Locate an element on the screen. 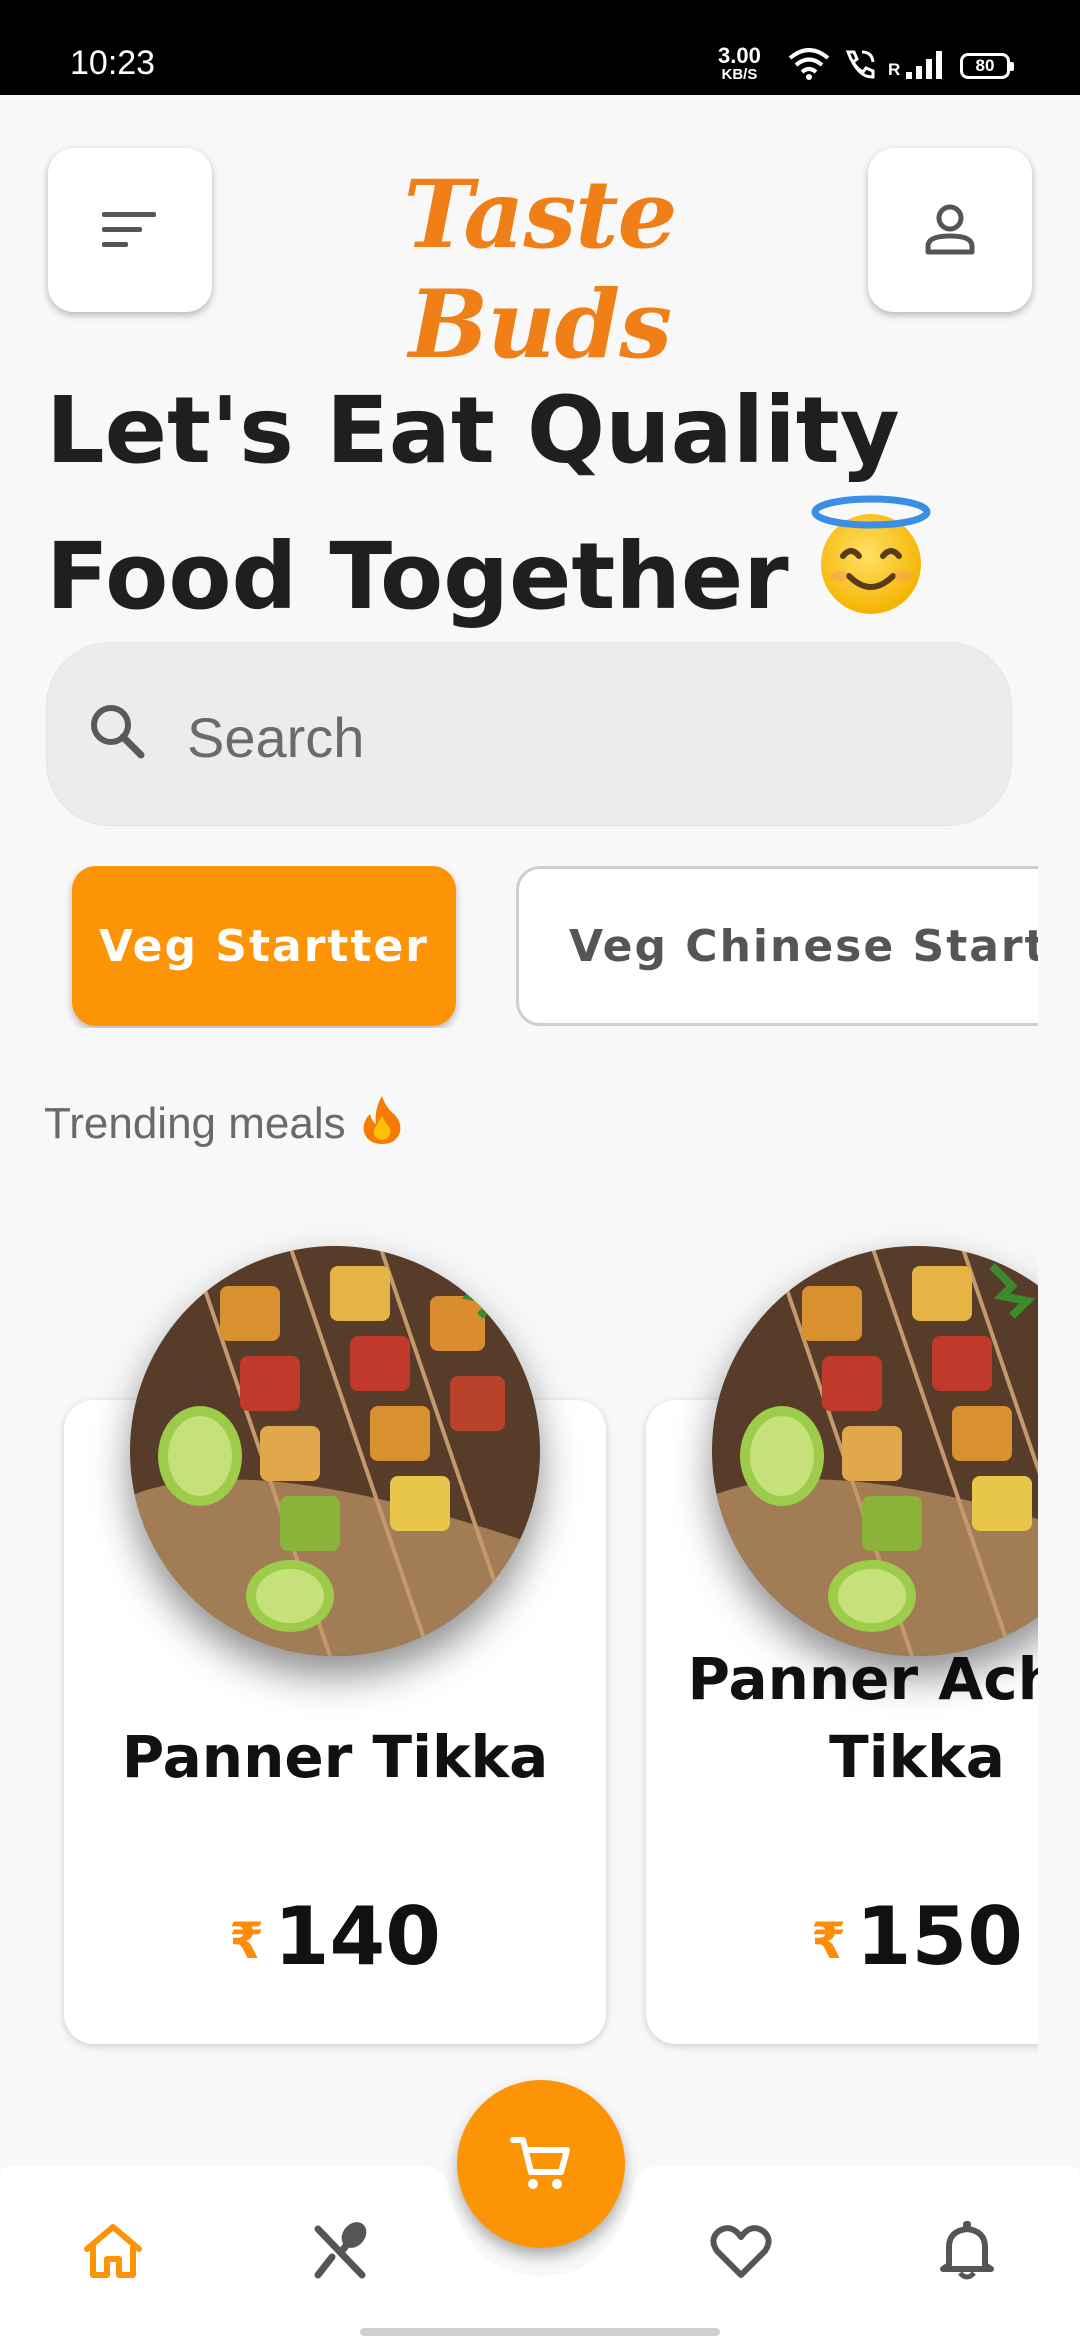  price-amount: 150 is located at coordinates (939, 1936).